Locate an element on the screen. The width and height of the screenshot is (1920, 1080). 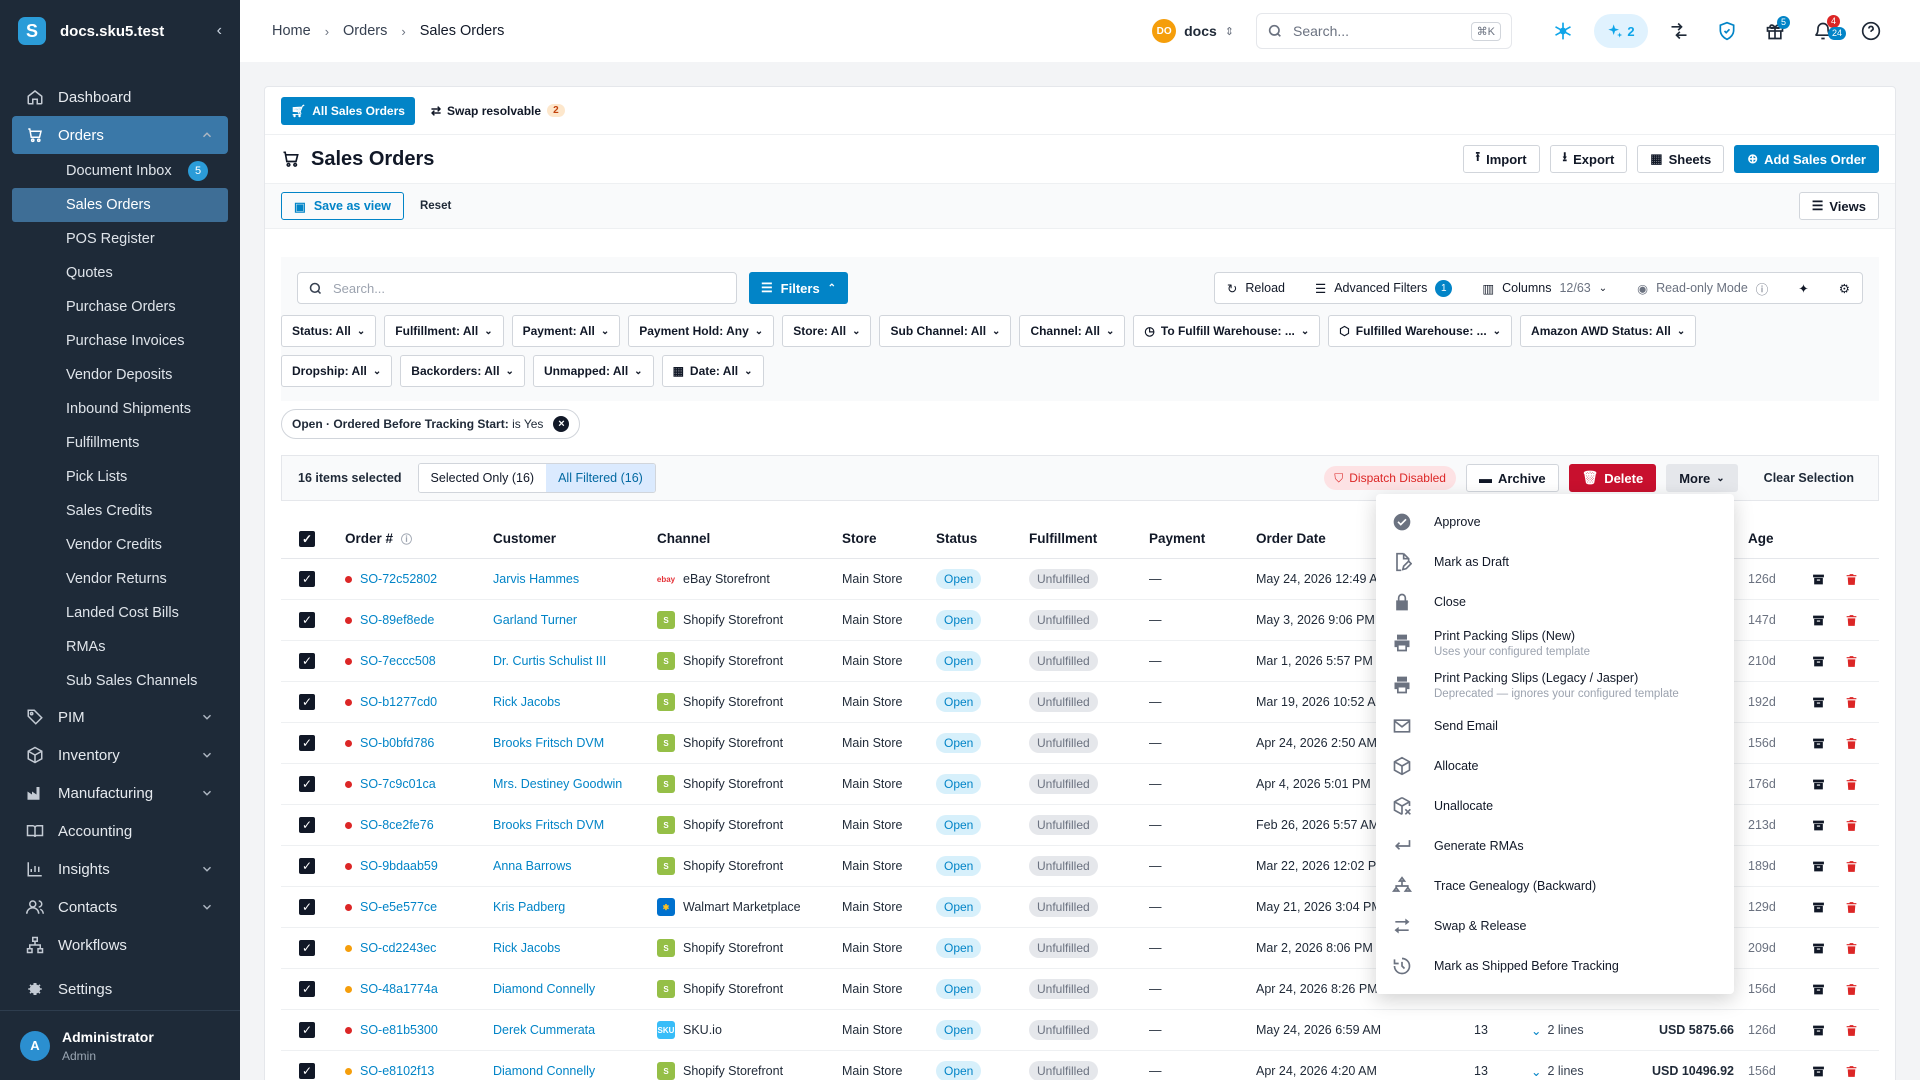
menu-item-mark-as-shipped-before-tracking: Mark as Shipped Before Tracking is located at coordinates (1555, 966).